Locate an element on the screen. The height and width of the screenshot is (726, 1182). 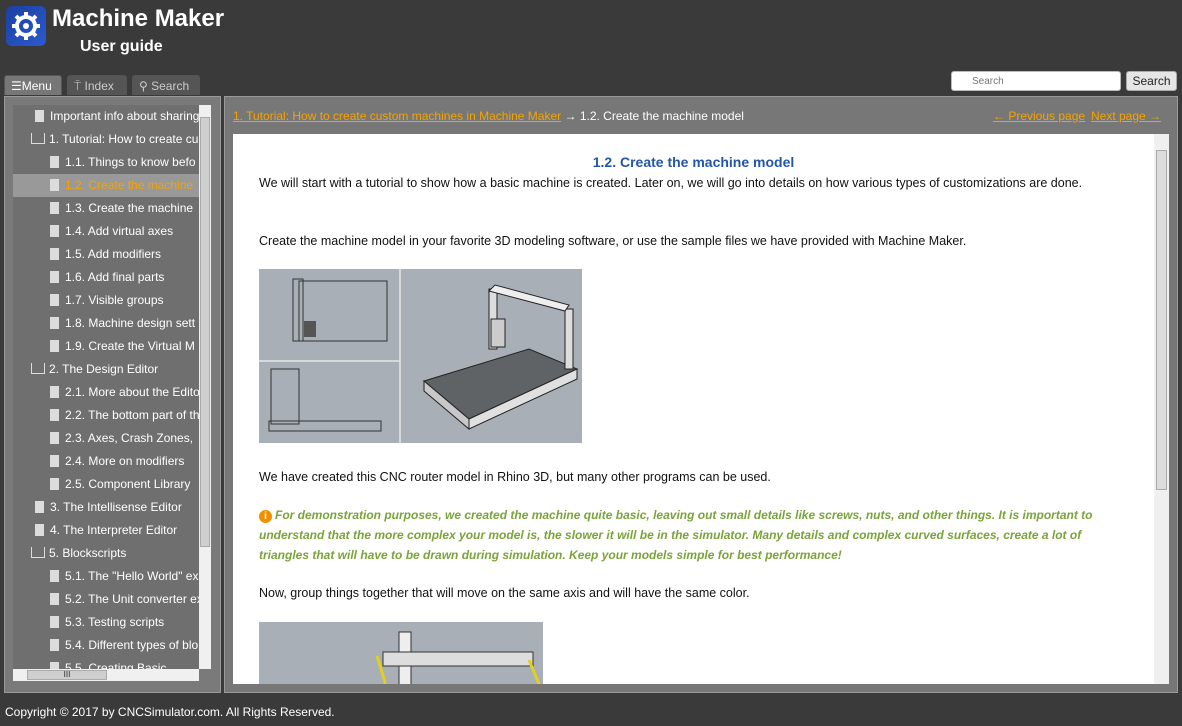
toc-item: 4. The Interpreter Editor is located at coordinates (106, 530).